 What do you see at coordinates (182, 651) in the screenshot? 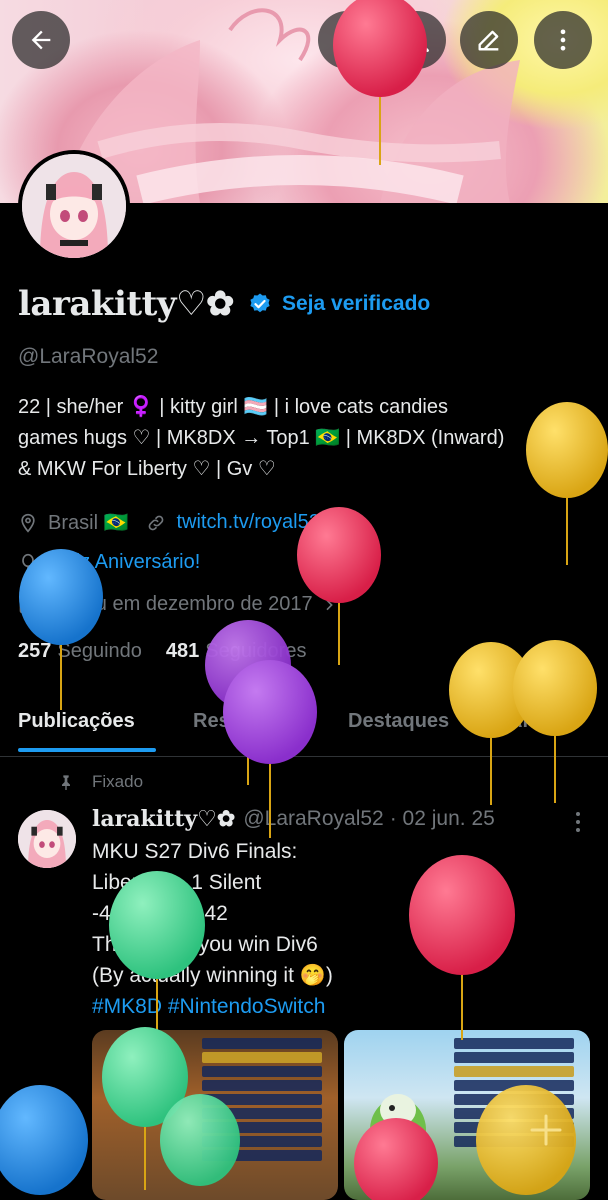
I see `followers-count: 481` at bounding box center [182, 651].